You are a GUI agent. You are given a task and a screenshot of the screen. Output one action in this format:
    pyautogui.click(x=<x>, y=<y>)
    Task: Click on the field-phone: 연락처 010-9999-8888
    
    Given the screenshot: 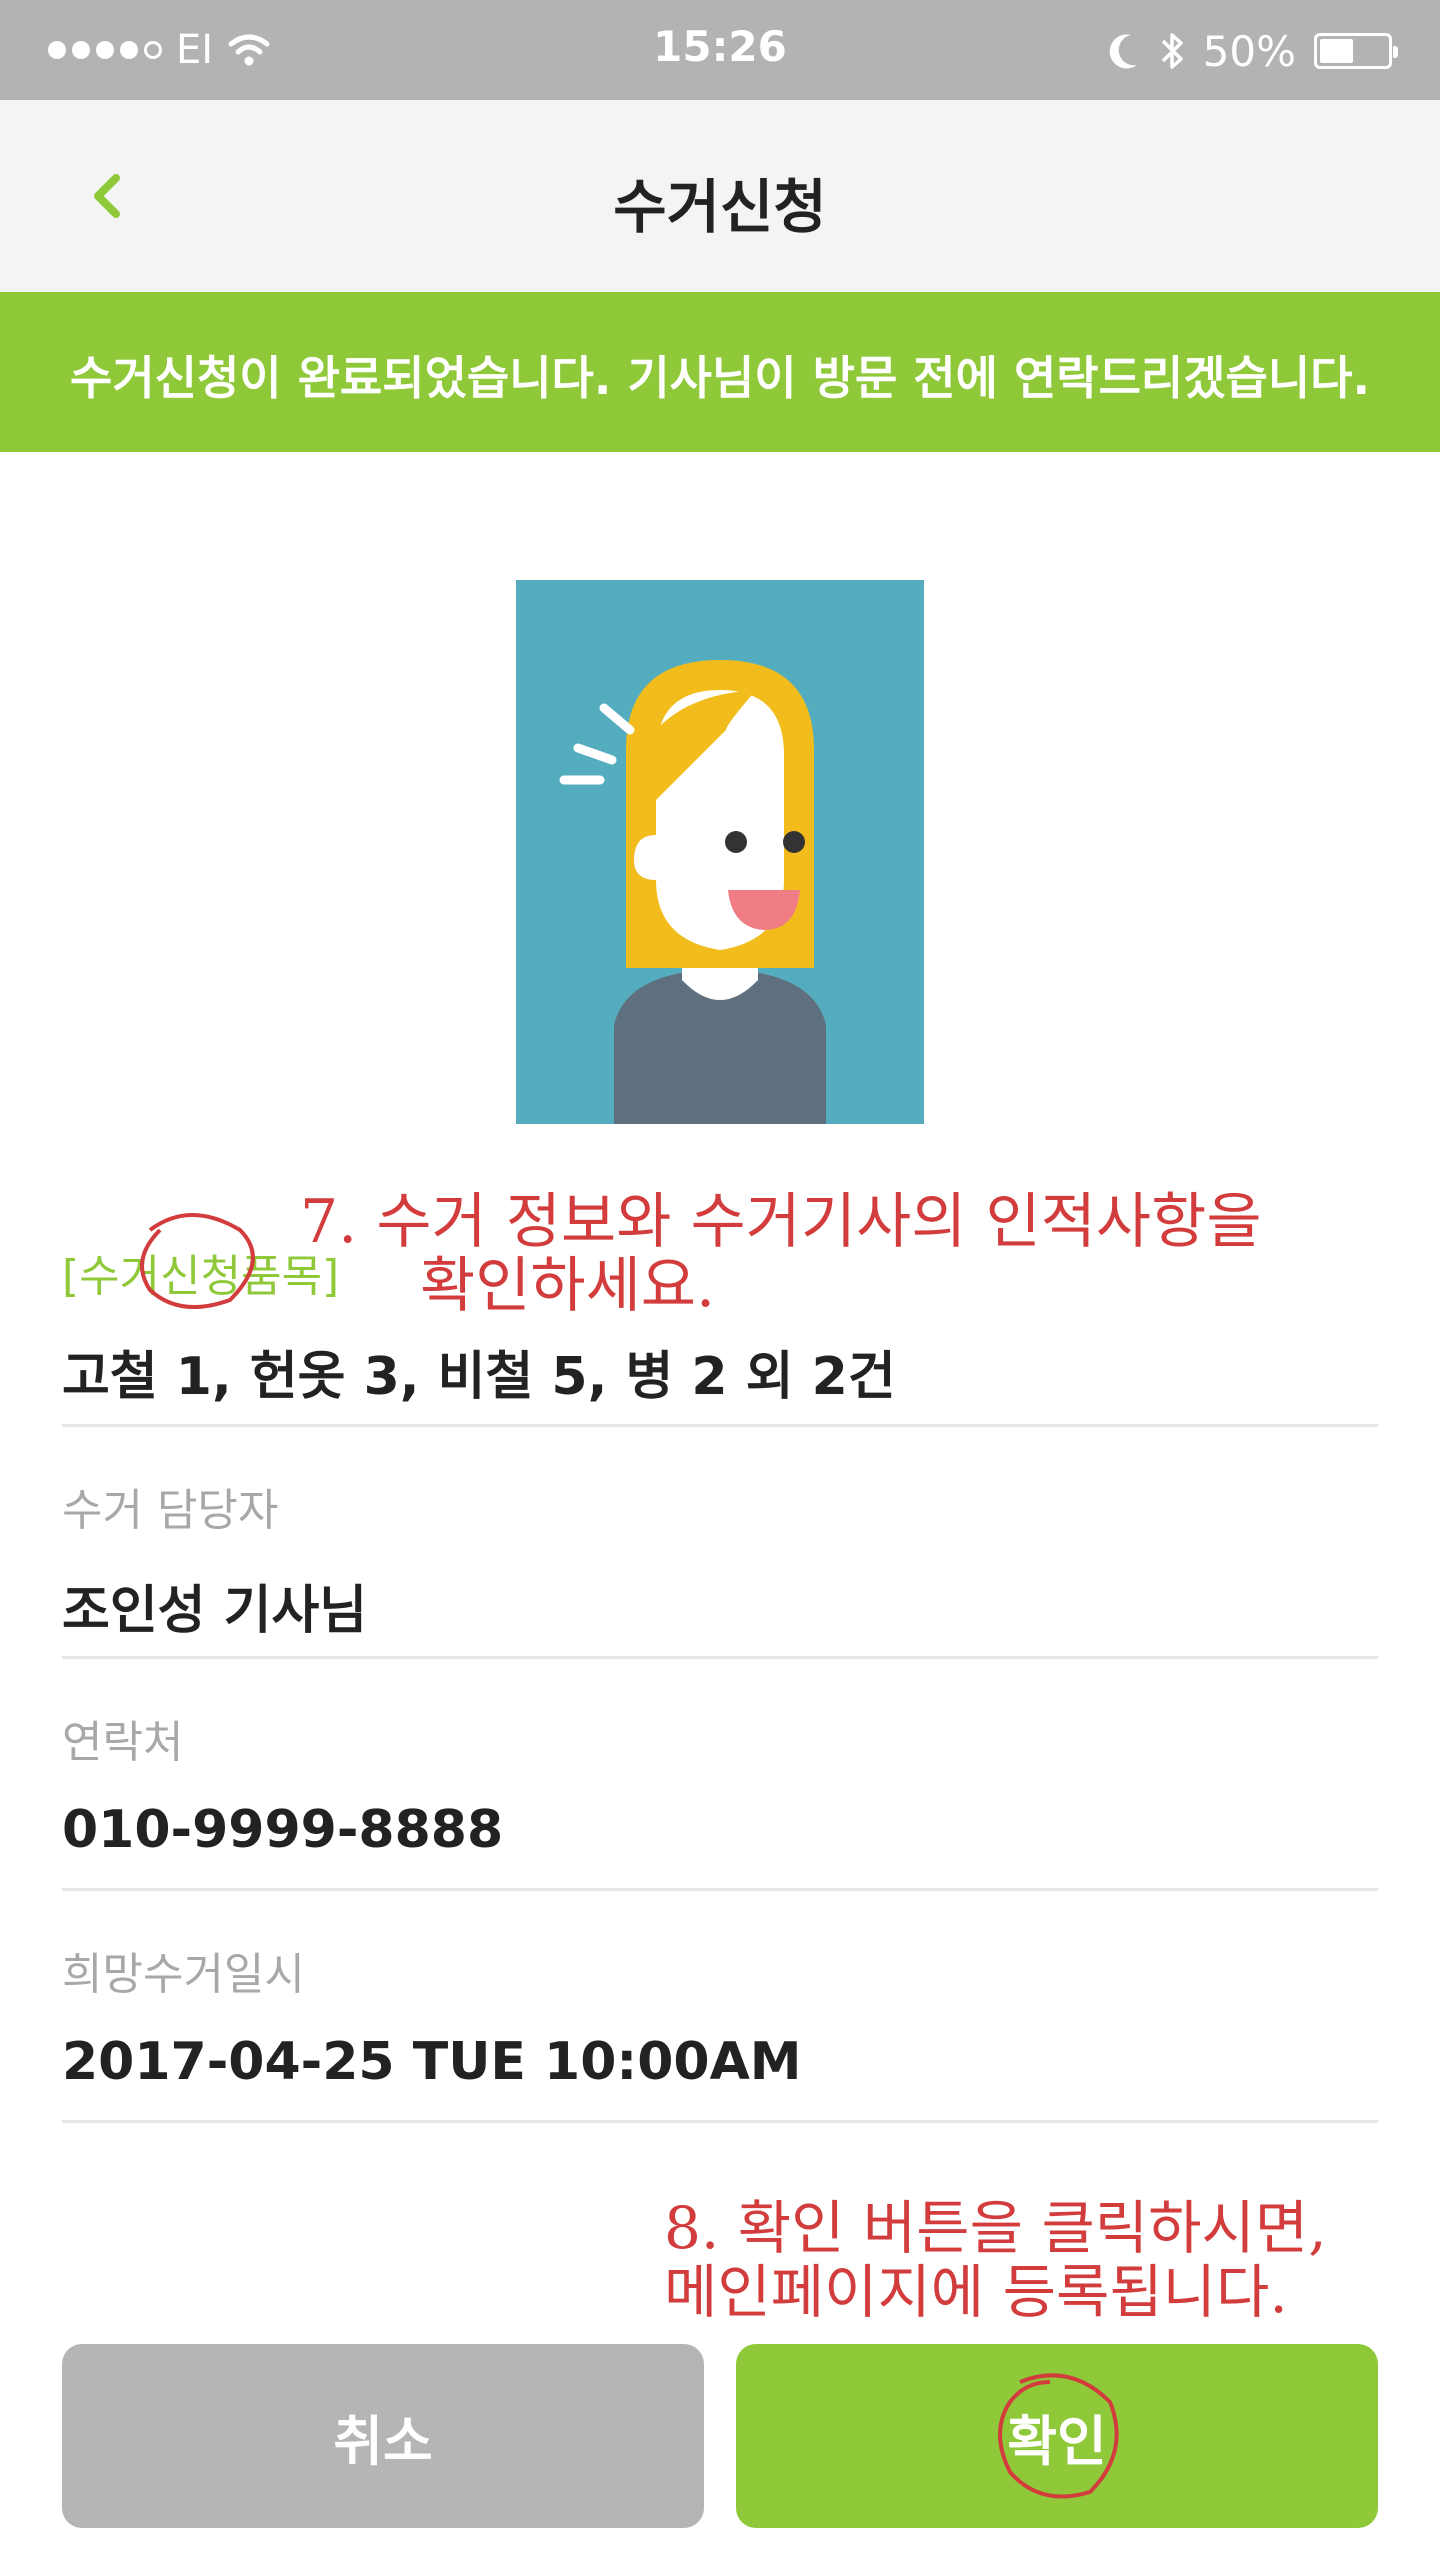 What is the action you would take?
    pyautogui.click(x=720, y=1783)
    